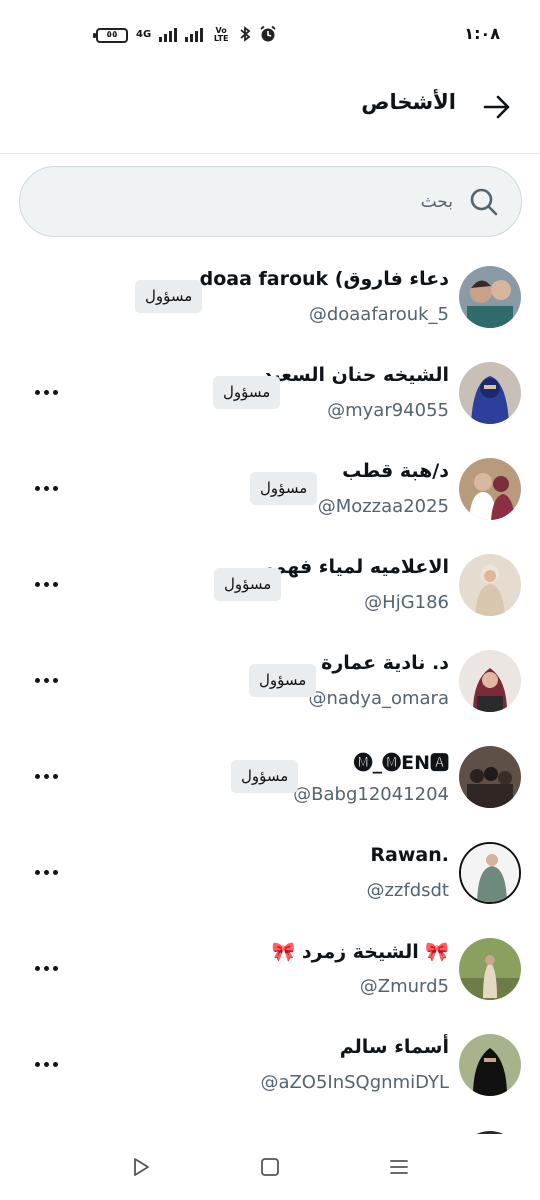 This screenshot has height=1200, width=540. I want to click on list-item: 🎀 الشيخة زمرد 🎀 @Zmurd5, so click(270, 970).